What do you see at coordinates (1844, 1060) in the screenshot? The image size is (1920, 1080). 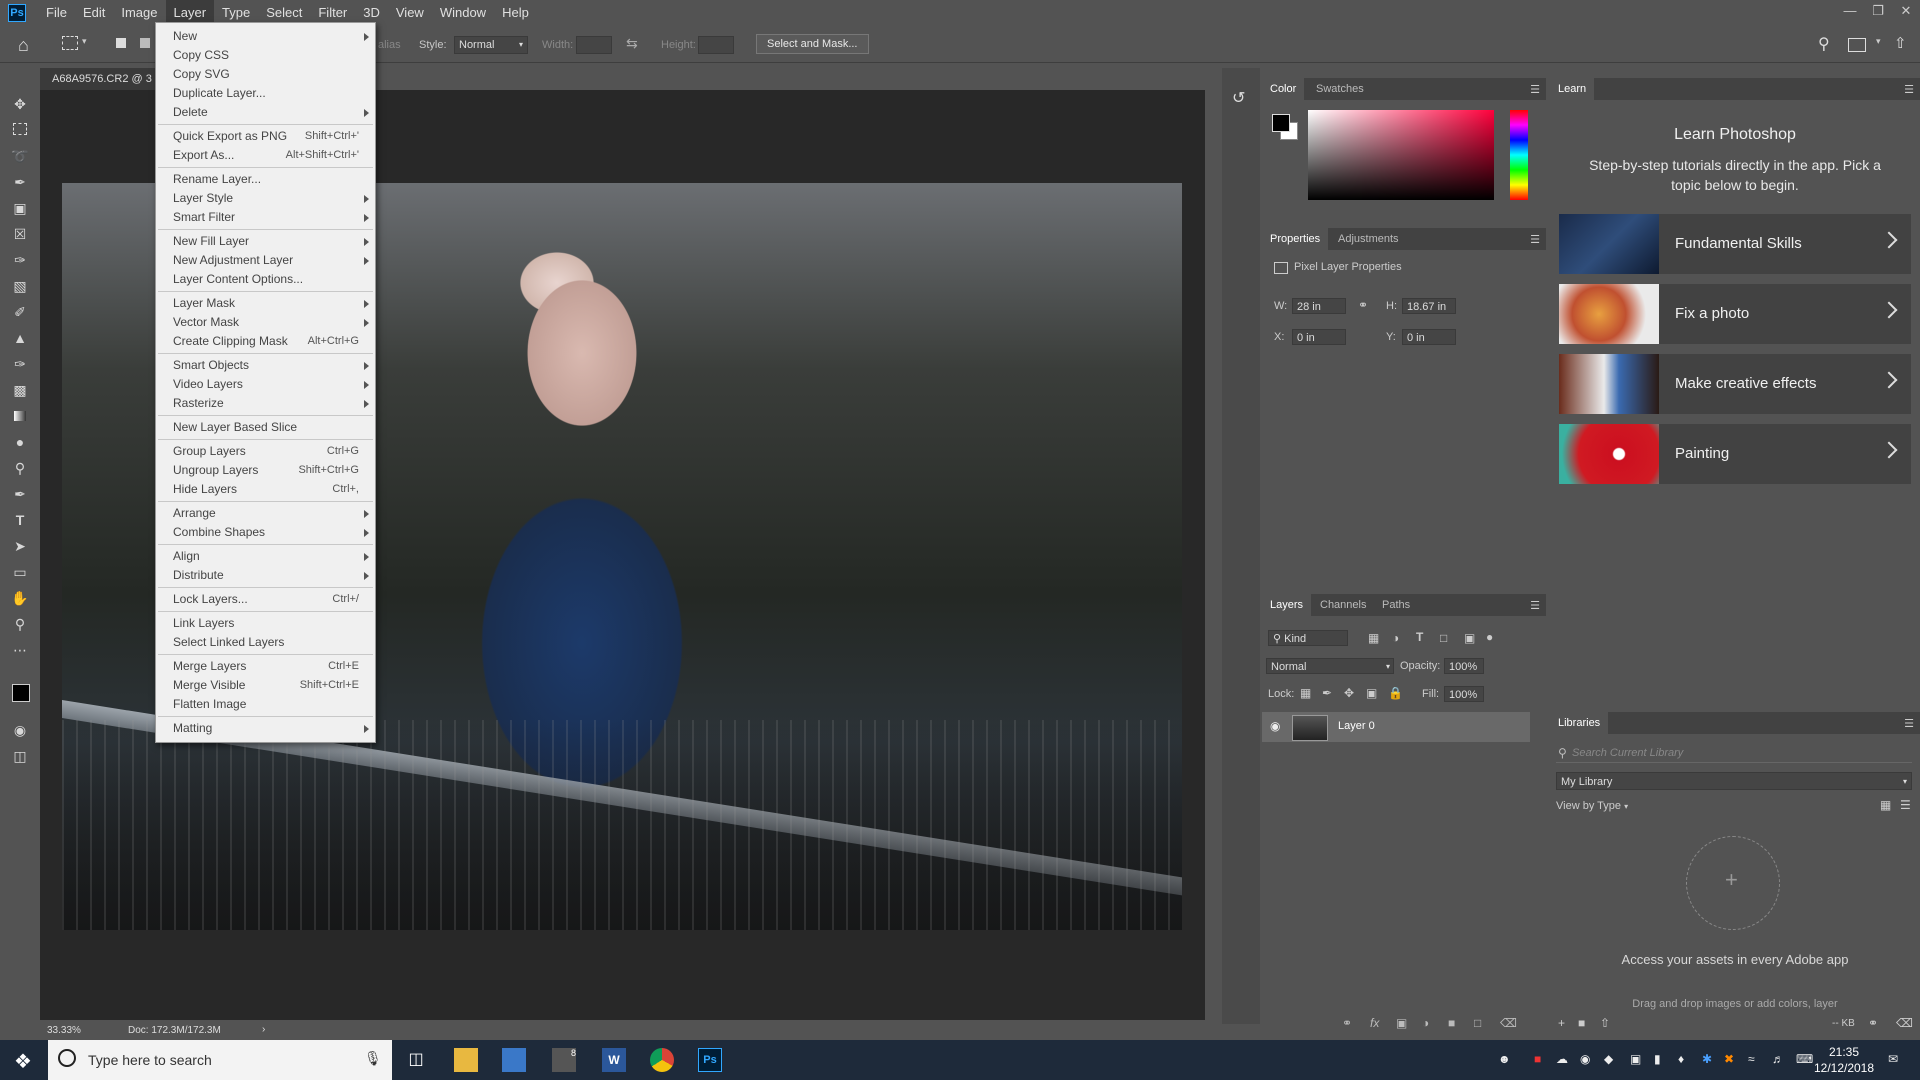 I see `taskbar-clock: 21:35 12/12/2018` at bounding box center [1844, 1060].